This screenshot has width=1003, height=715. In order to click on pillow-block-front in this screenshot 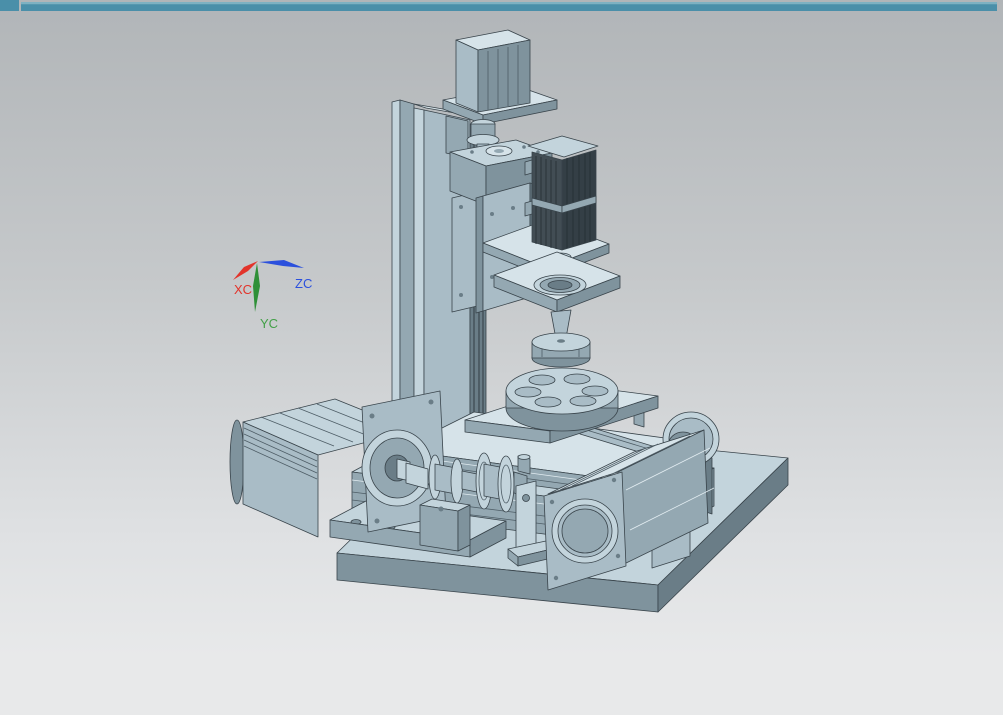, I will do `click(439, 528)`.